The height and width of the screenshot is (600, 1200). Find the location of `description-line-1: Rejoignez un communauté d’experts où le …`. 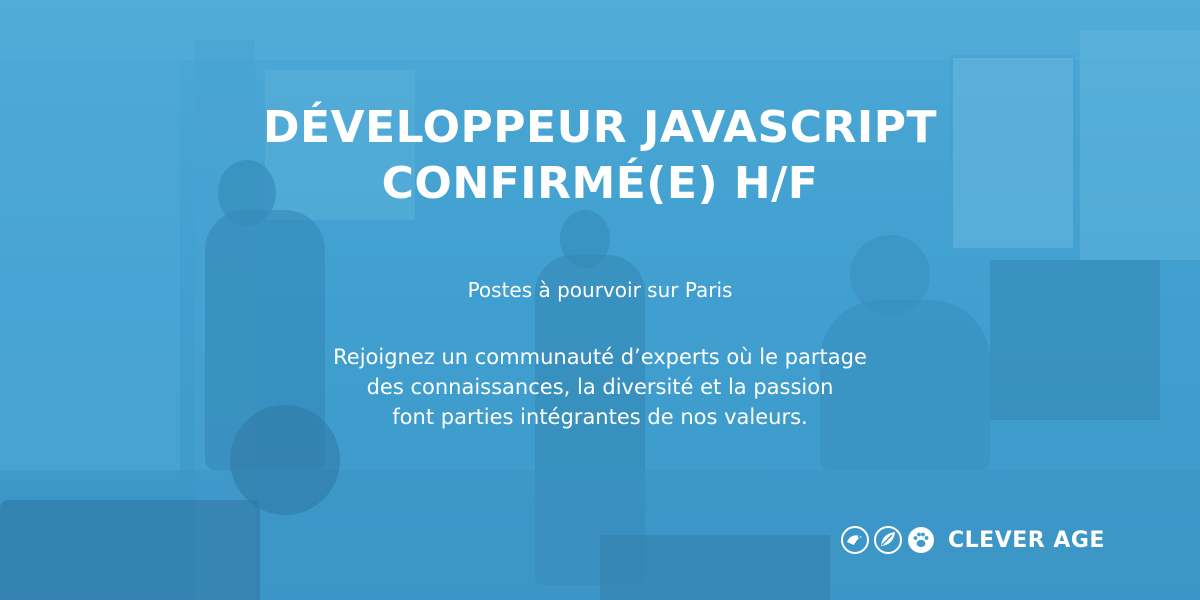

description-line-1: Rejoignez un communauté d’experts où le … is located at coordinates (600, 357).